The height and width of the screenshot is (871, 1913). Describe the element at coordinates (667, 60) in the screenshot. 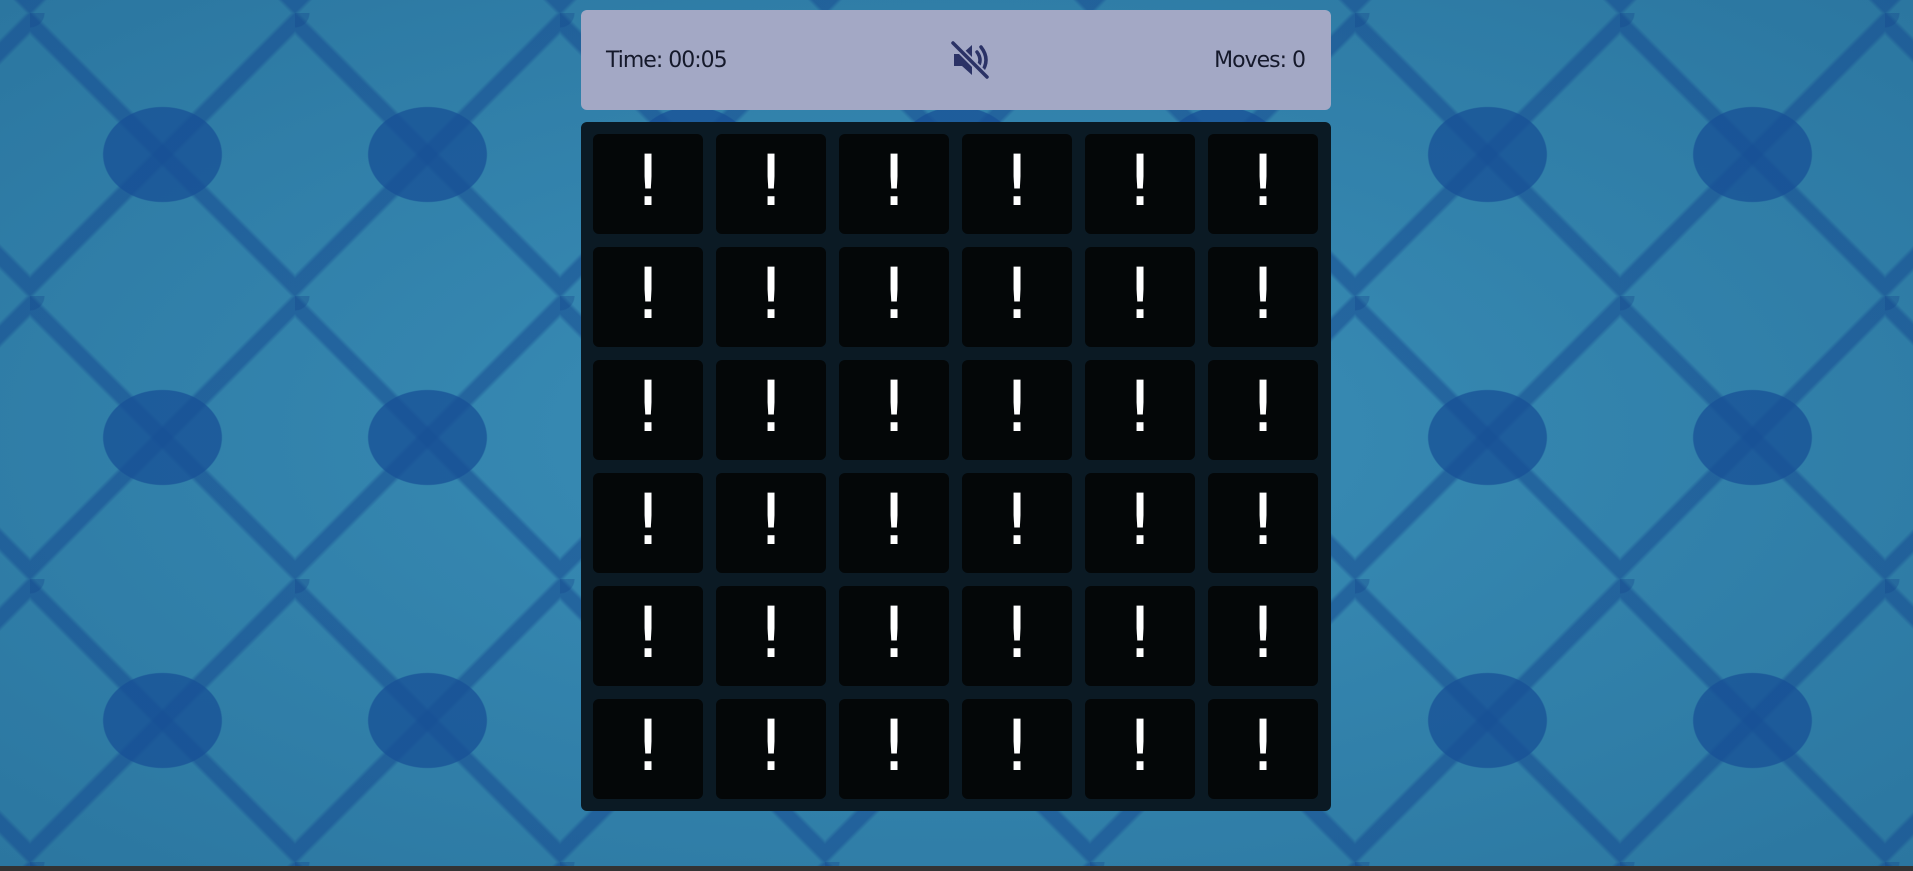

I see `timer: Time: 00:05` at that location.